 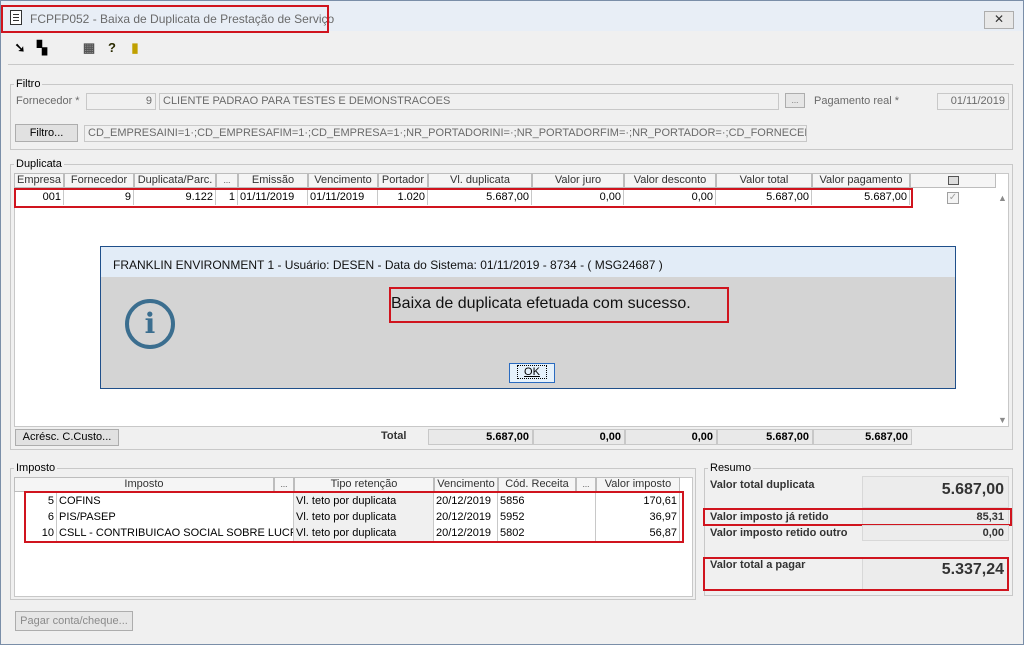 What do you see at coordinates (1002, 198) in the screenshot?
I see `scroll-up-icon: ▲` at bounding box center [1002, 198].